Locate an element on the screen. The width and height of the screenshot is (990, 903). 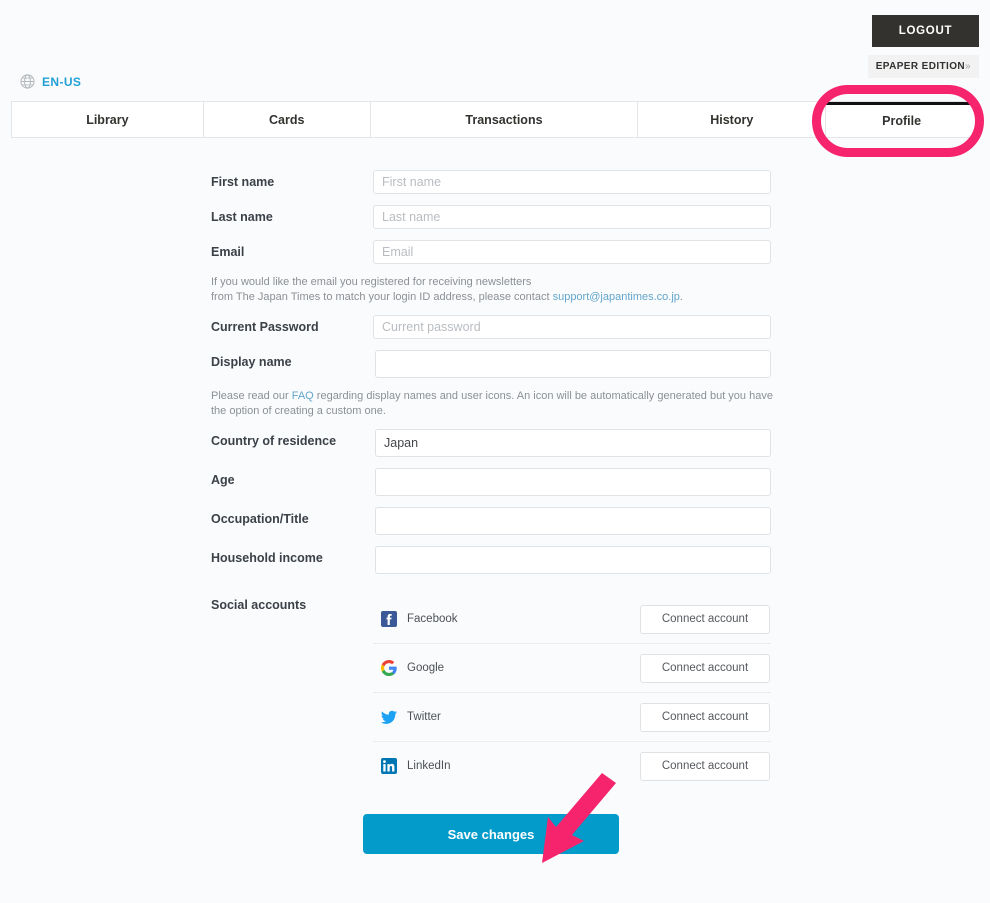
social-name-google: Google is located at coordinates (426, 668).